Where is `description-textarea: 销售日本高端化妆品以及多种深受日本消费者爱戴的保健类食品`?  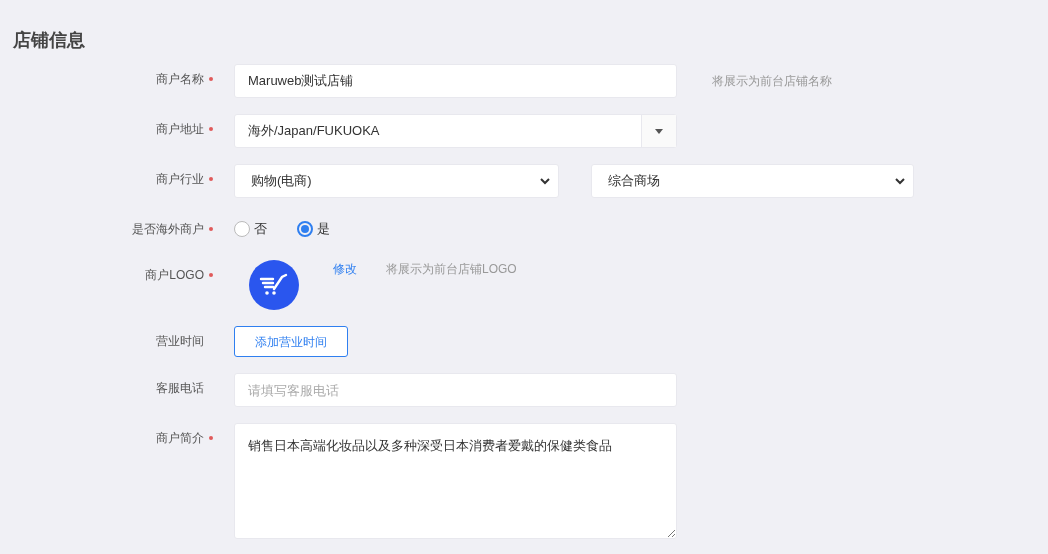 description-textarea: 销售日本高端化妆品以及多种深受日本消费者爱戴的保健类食品 is located at coordinates (455, 481).